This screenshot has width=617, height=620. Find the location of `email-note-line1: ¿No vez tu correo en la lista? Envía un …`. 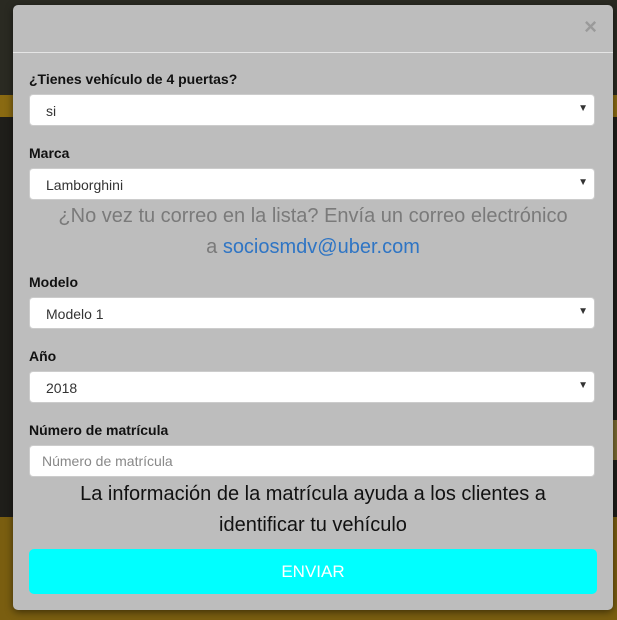

email-note-line1: ¿No vez tu correo en la lista? Envía un … is located at coordinates (313, 216).